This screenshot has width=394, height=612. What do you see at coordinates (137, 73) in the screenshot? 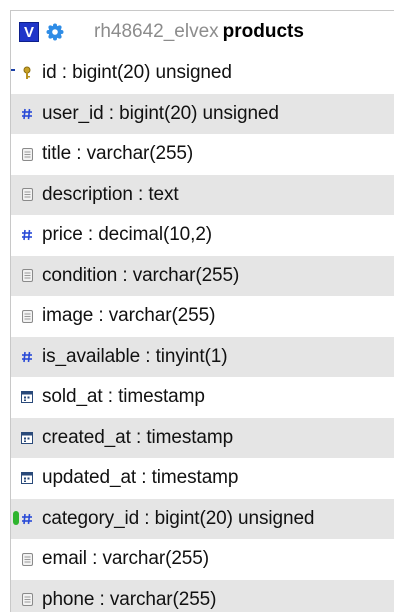
I see `column-label: id : bigint(20) unsigned` at bounding box center [137, 73].